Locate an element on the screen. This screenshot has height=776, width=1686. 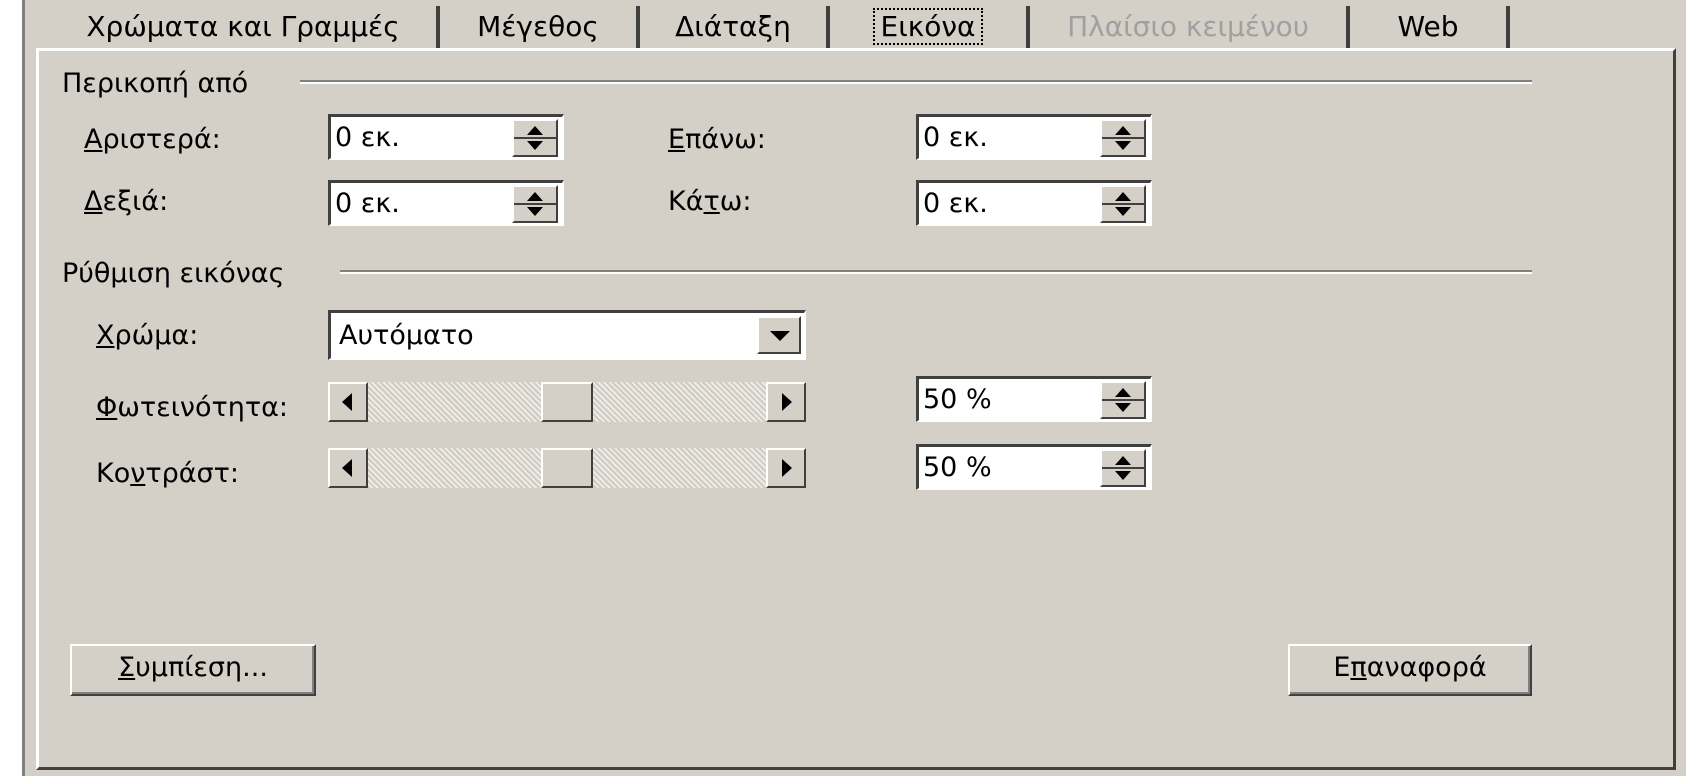
contrast-slider-thumb is located at coordinates (567, 468).